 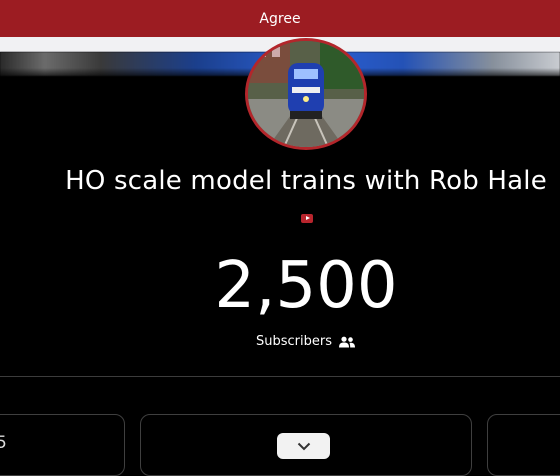 What do you see at coordinates (306, 181) in the screenshot?
I see `channel-title: HO scale model trains with Rob Hale` at bounding box center [306, 181].